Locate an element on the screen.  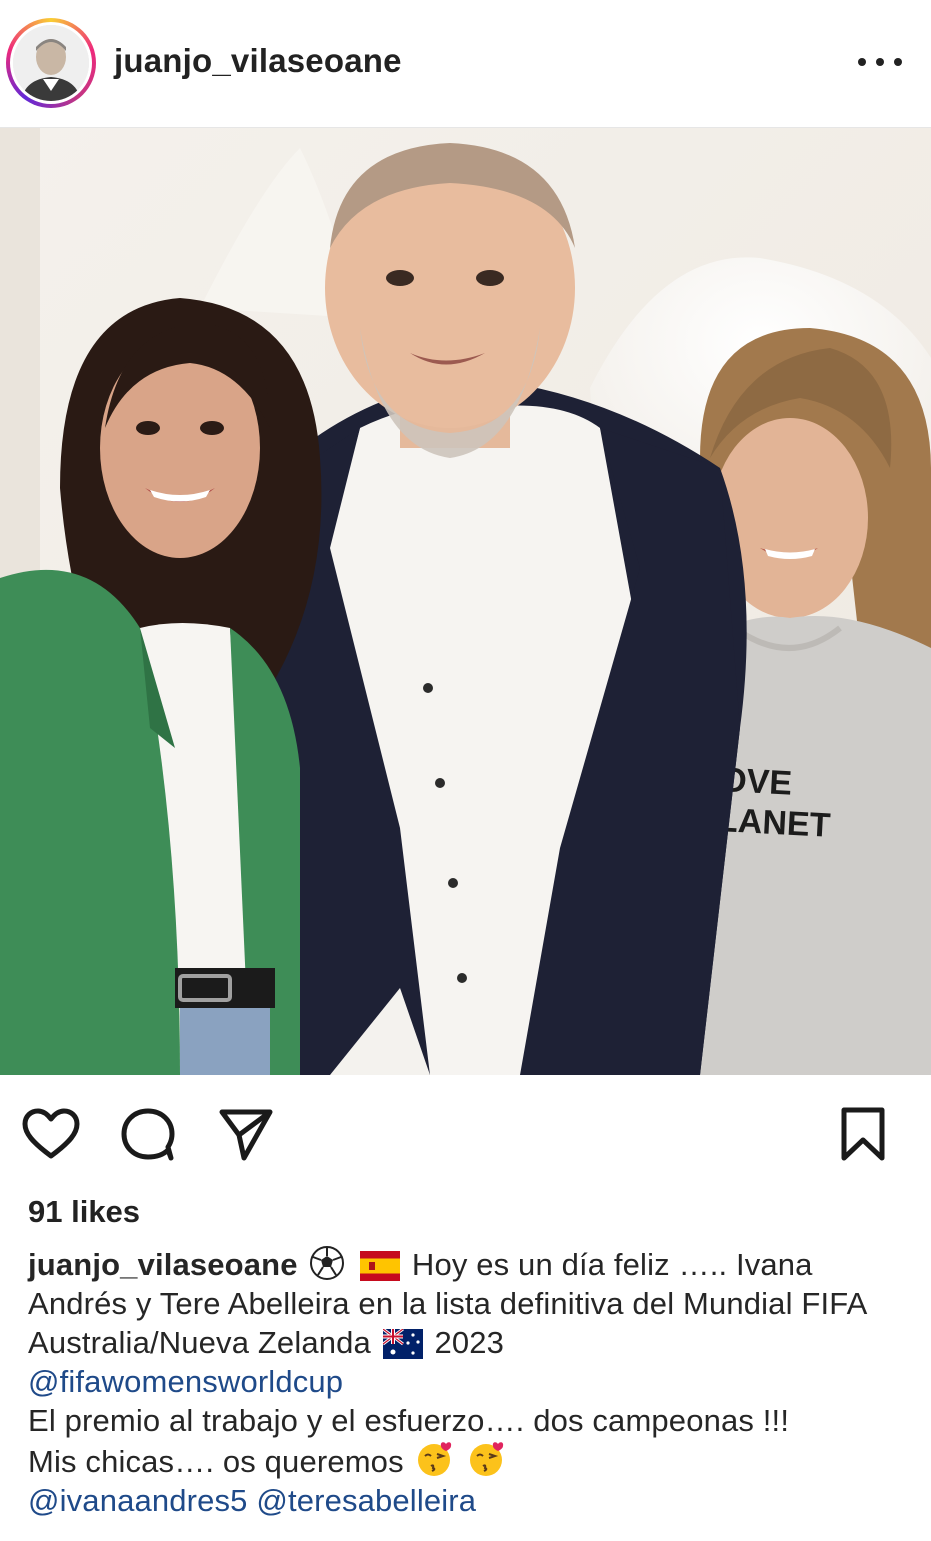
avatar-gap is located at coordinates (51, 63).